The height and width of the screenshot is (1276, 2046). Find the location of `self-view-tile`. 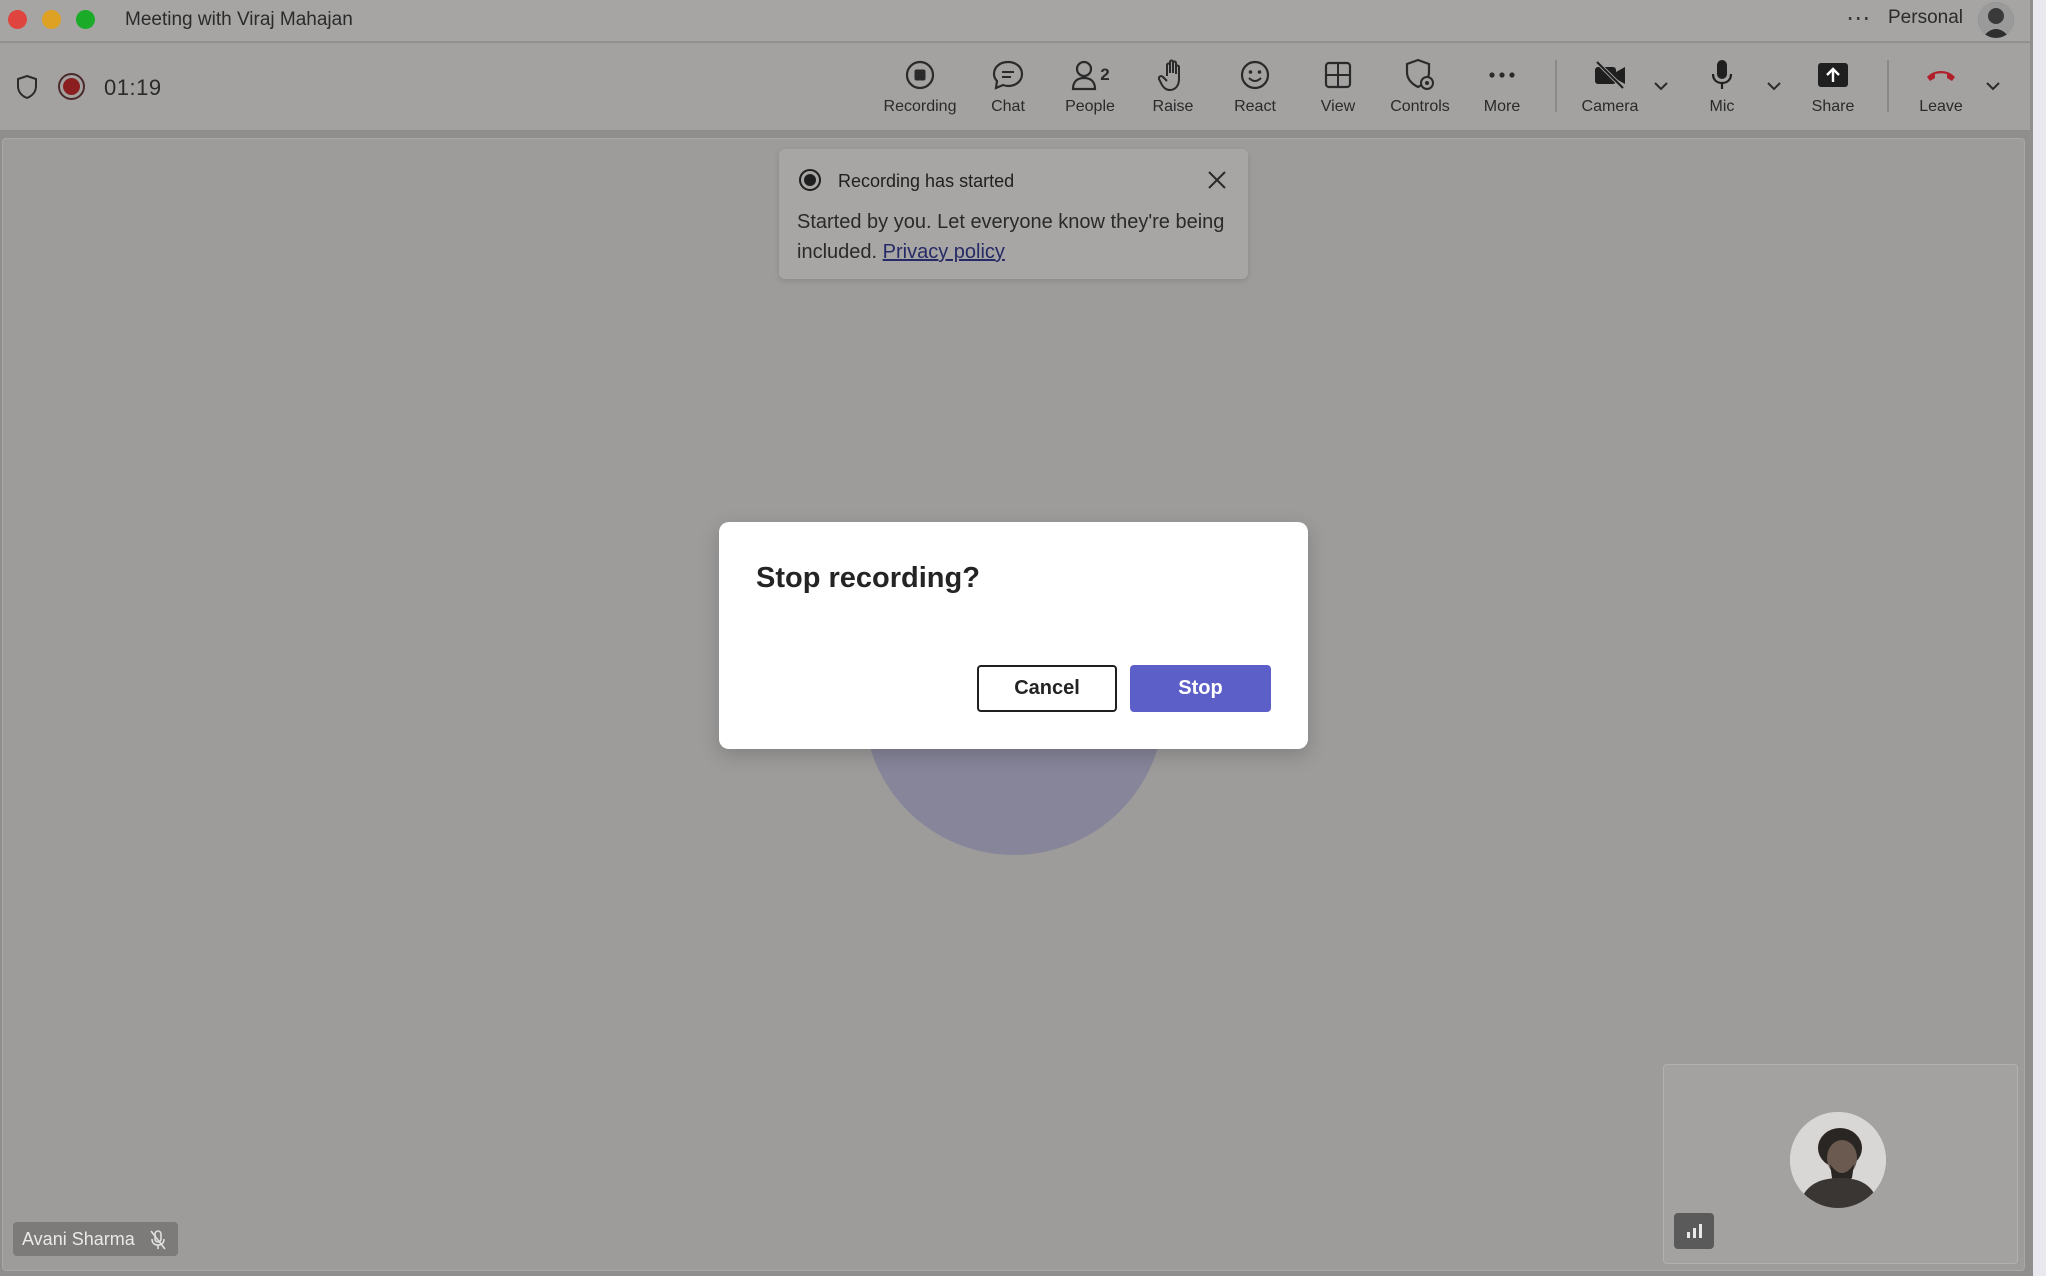

self-view-tile is located at coordinates (1840, 1164).